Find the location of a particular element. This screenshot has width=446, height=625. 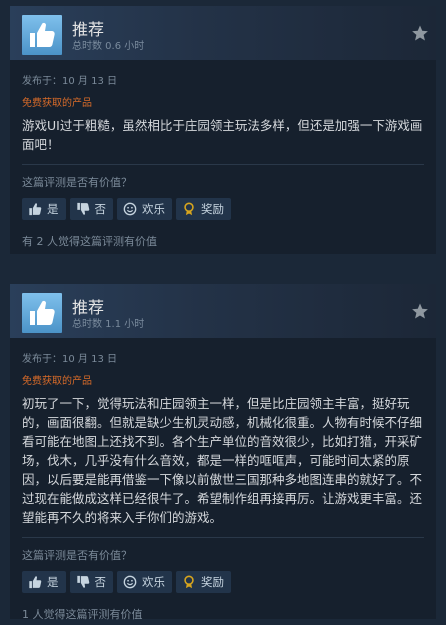

playtime: 总时数 1.1 小时 is located at coordinates (108, 324).